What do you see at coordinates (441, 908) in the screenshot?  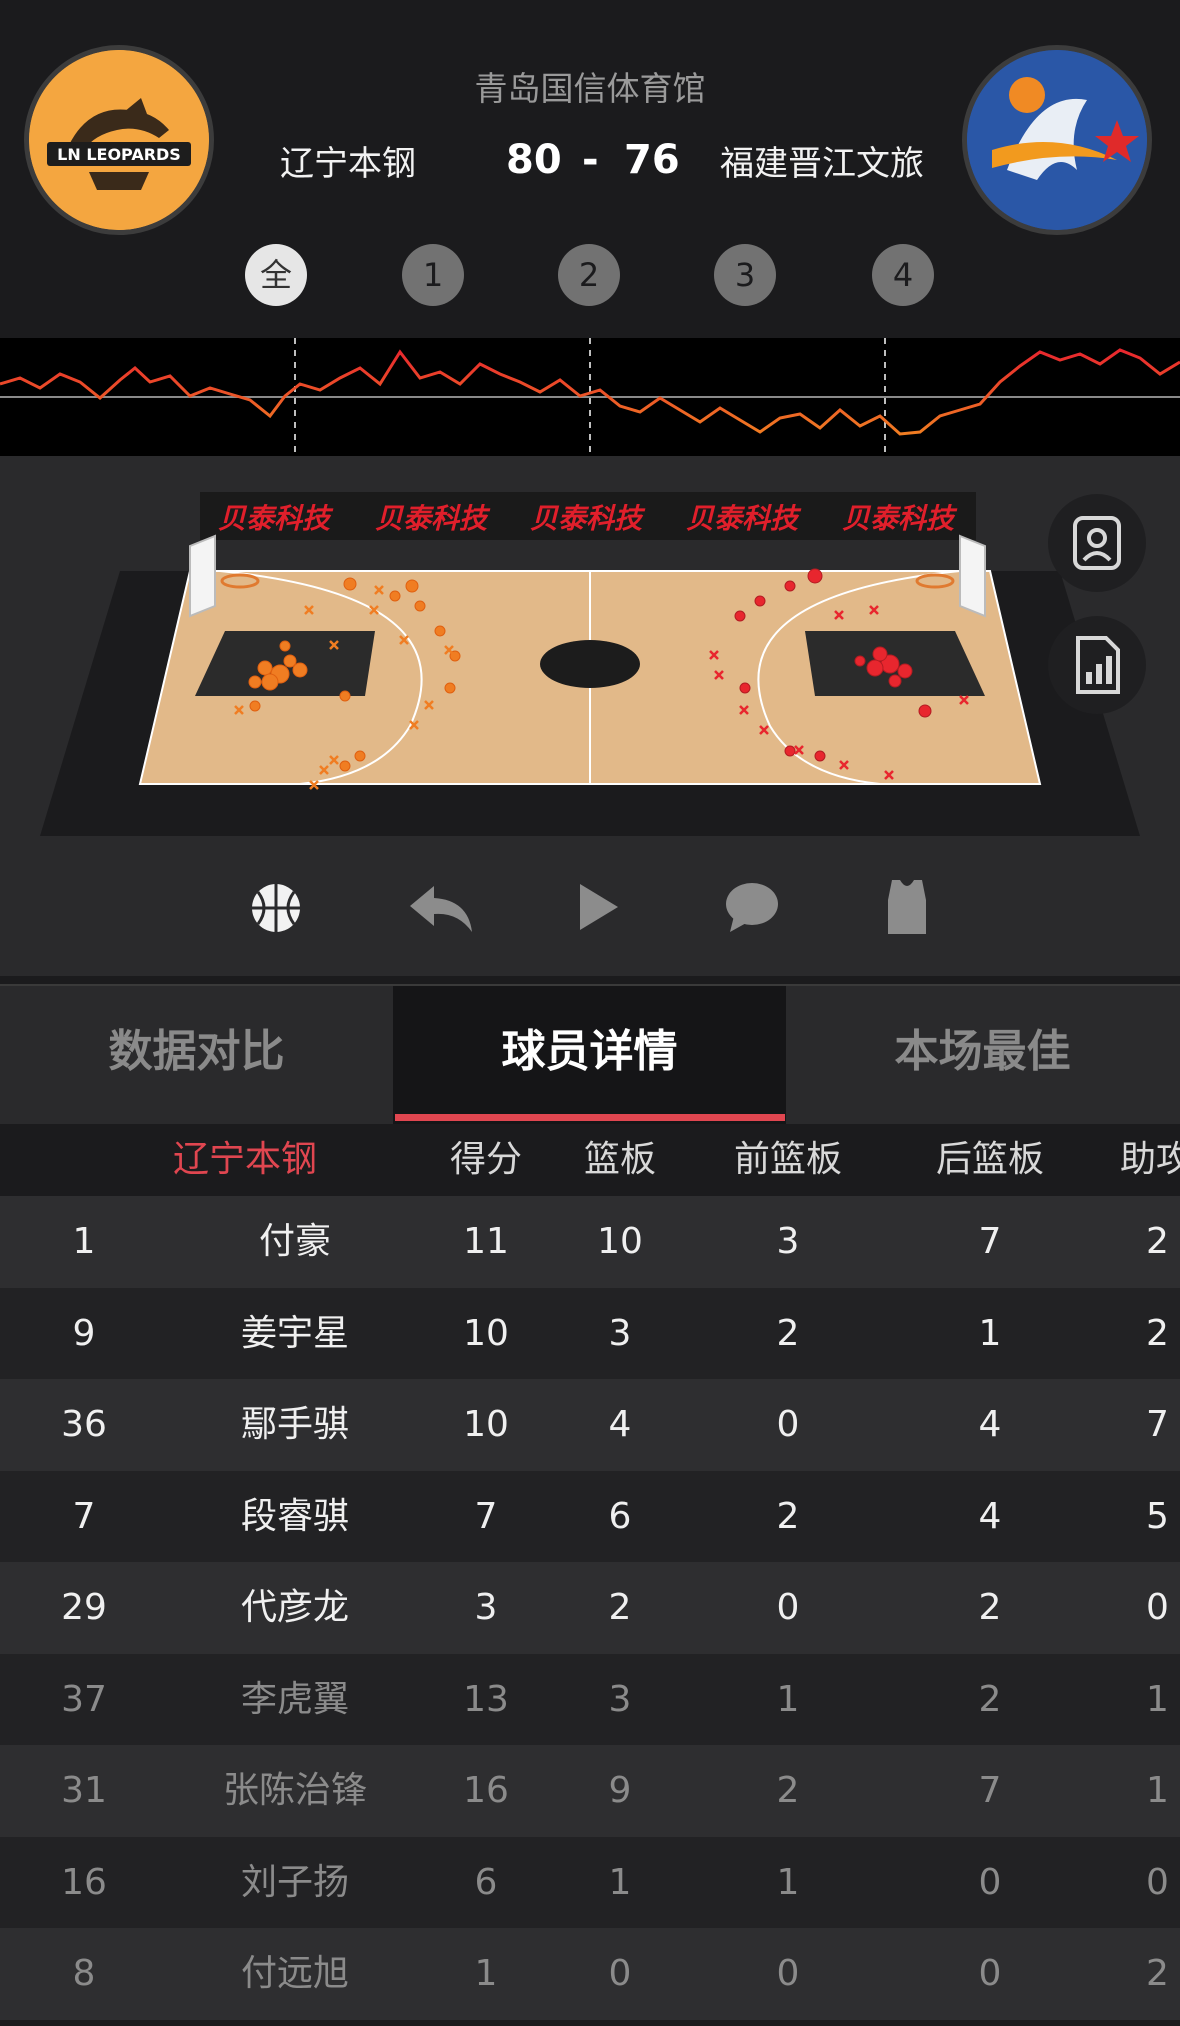 I see `replay-icon` at bounding box center [441, 908].